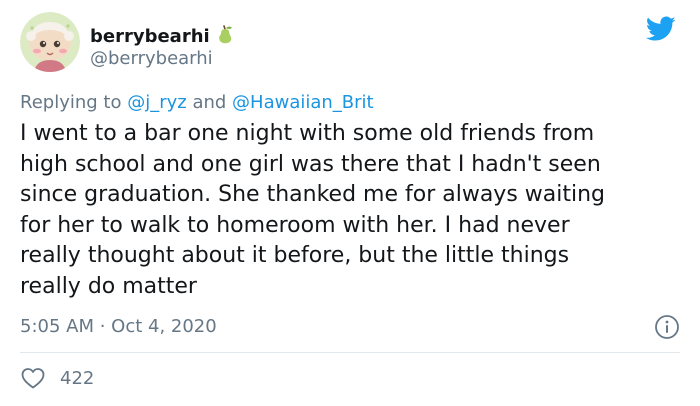 This screenshot has height=406, width=700. I want to click on heart-icon, so click(33, 378).